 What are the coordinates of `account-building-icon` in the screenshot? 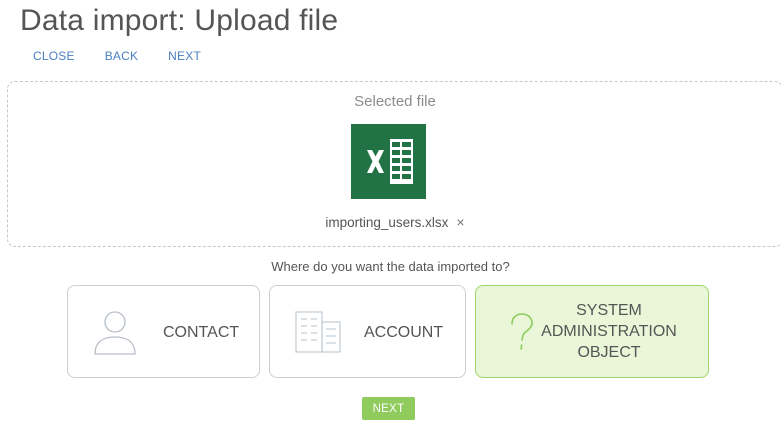 It's located at (318, 332).